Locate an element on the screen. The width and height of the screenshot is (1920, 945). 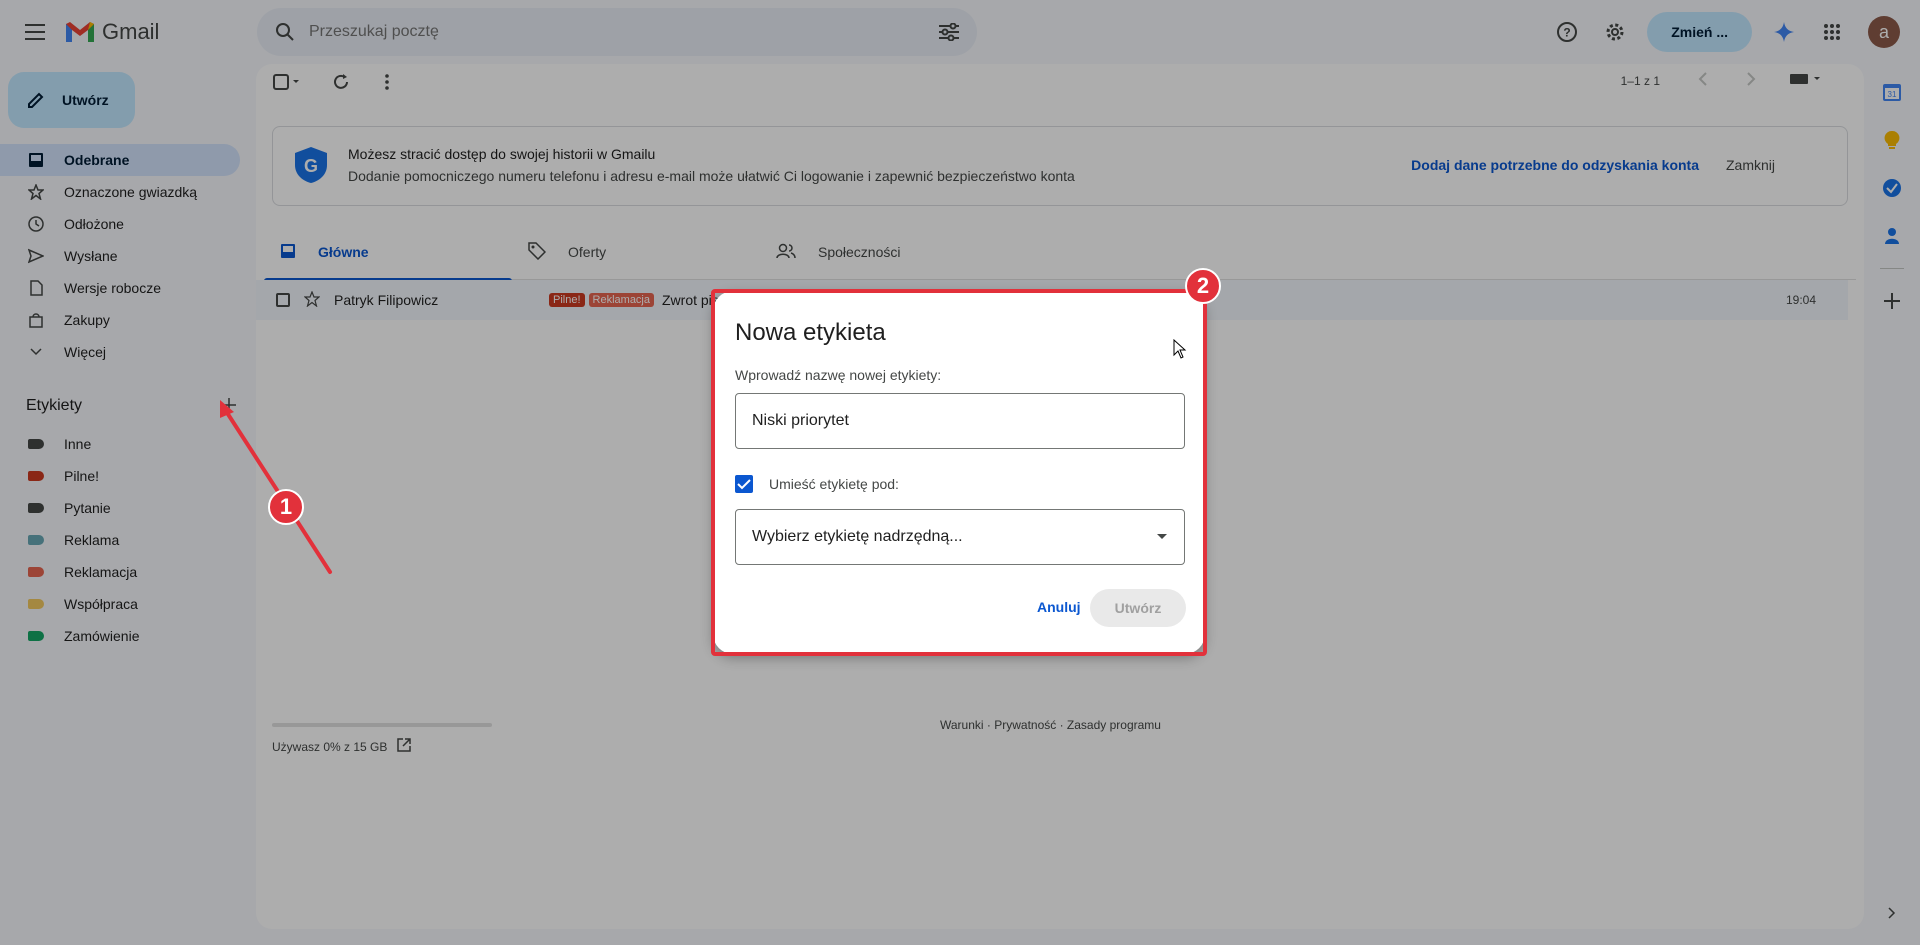
mouse-cursor-icon is located at coordinates (1180, 349).